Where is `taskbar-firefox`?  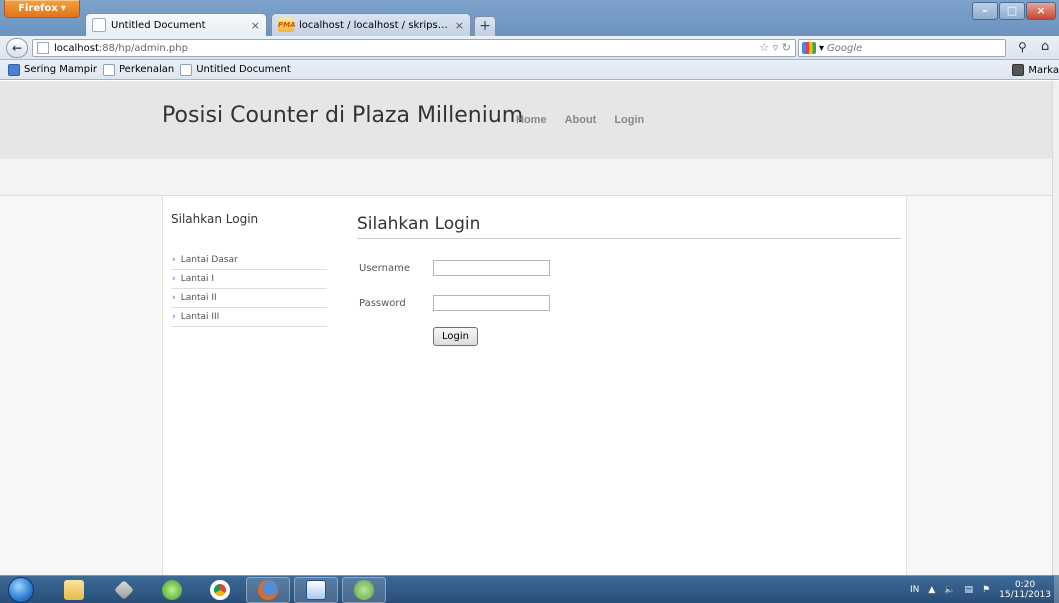
taskbar-firefox is located at coordinates (268, 590).